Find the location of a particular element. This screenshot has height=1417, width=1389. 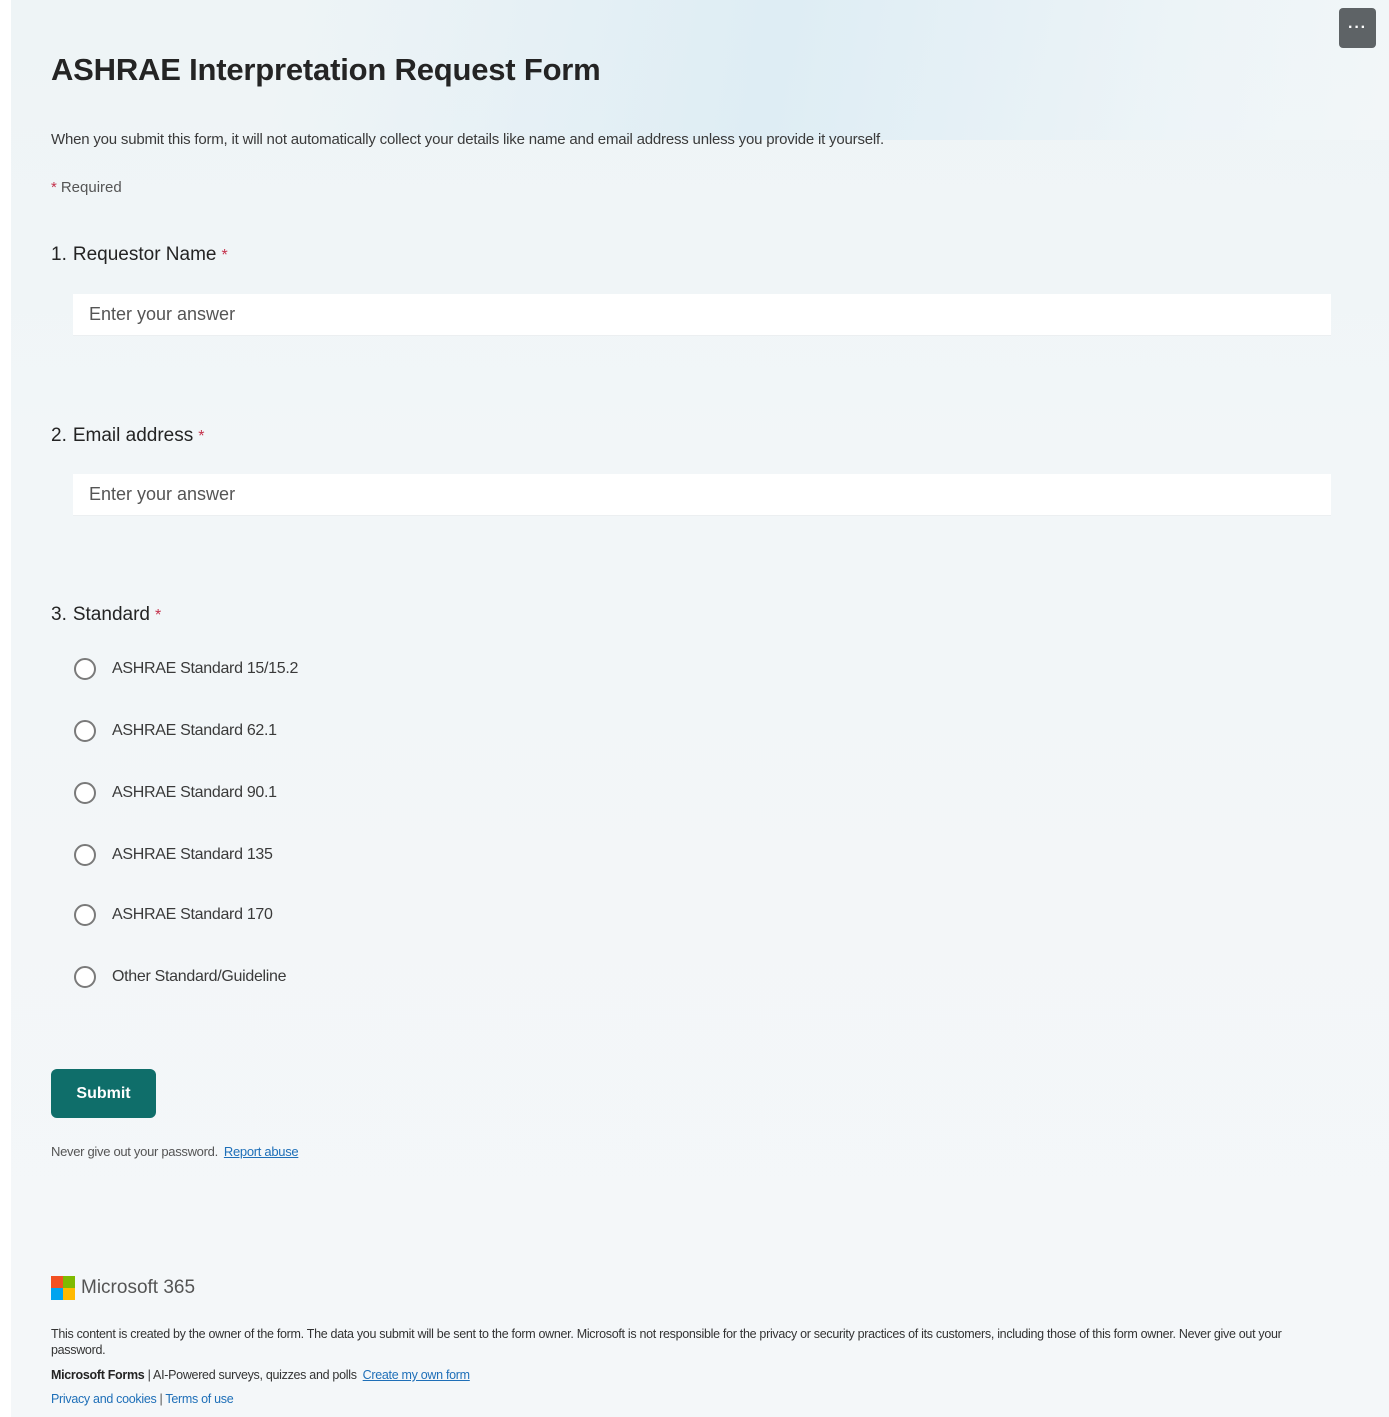

question-3-title: 3. Standard * is located at coordinates (106, 615).